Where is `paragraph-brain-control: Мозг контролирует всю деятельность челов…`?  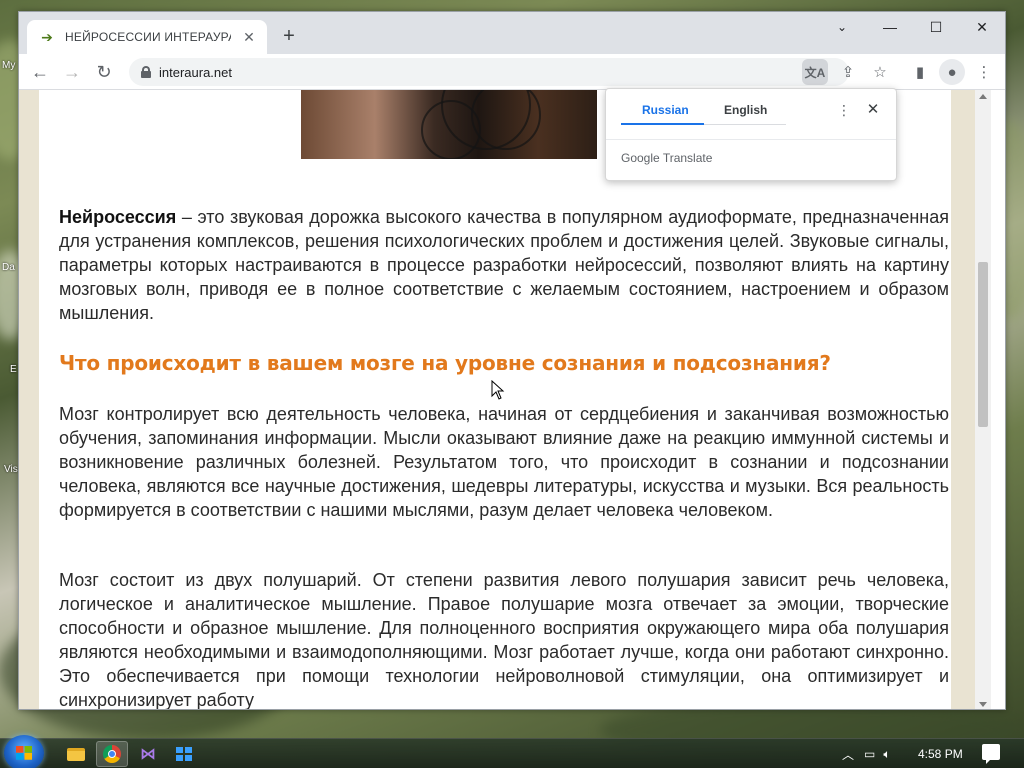
paragraph-brain-control: Мозг контролирует всю деятельность челов… is located at coordinates (504, 462).